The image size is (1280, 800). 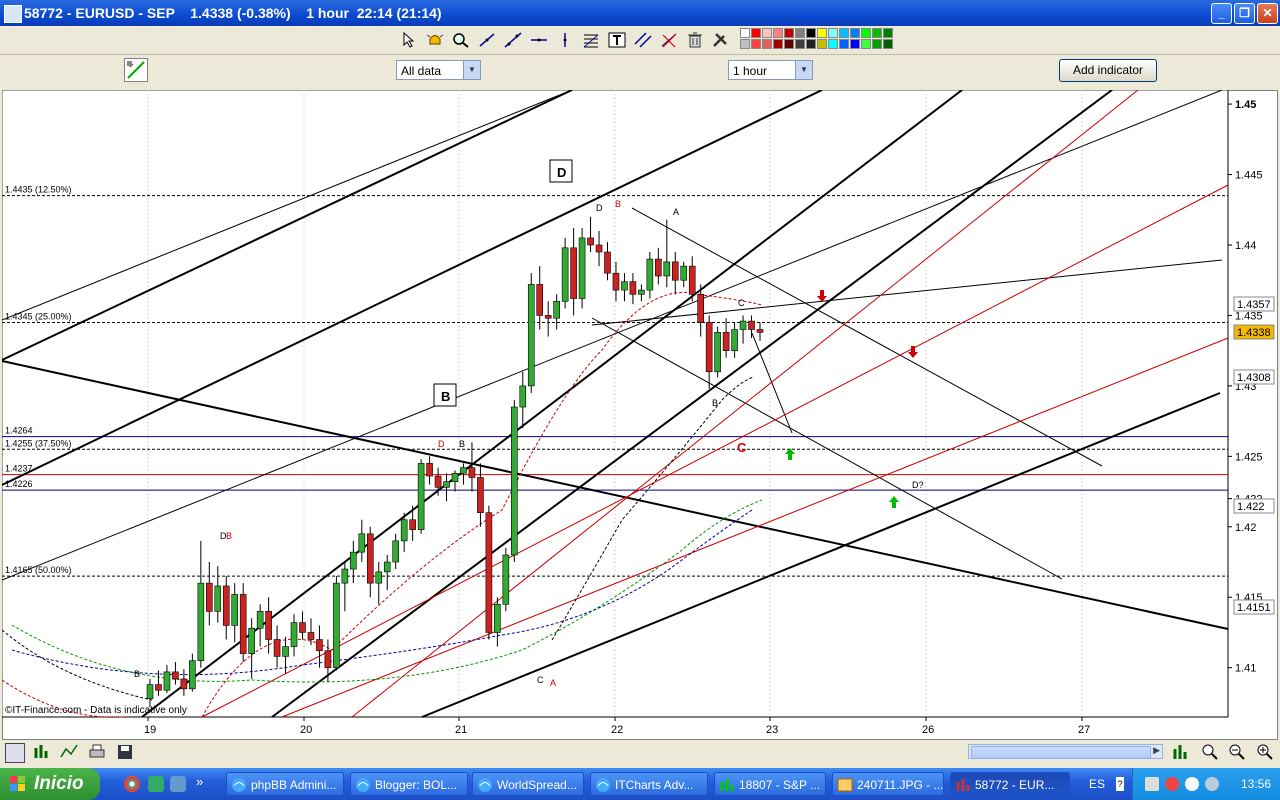 I want to click on draw-mode-icon, so click(x=136, y=70).